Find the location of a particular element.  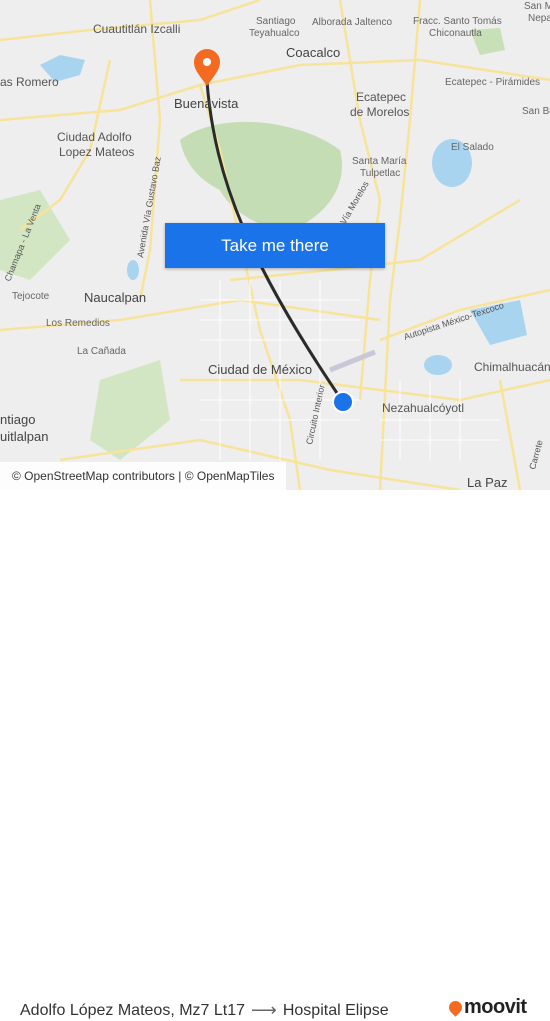

place-label: Ciudad Adolfo is located at coordinates (94, 137).